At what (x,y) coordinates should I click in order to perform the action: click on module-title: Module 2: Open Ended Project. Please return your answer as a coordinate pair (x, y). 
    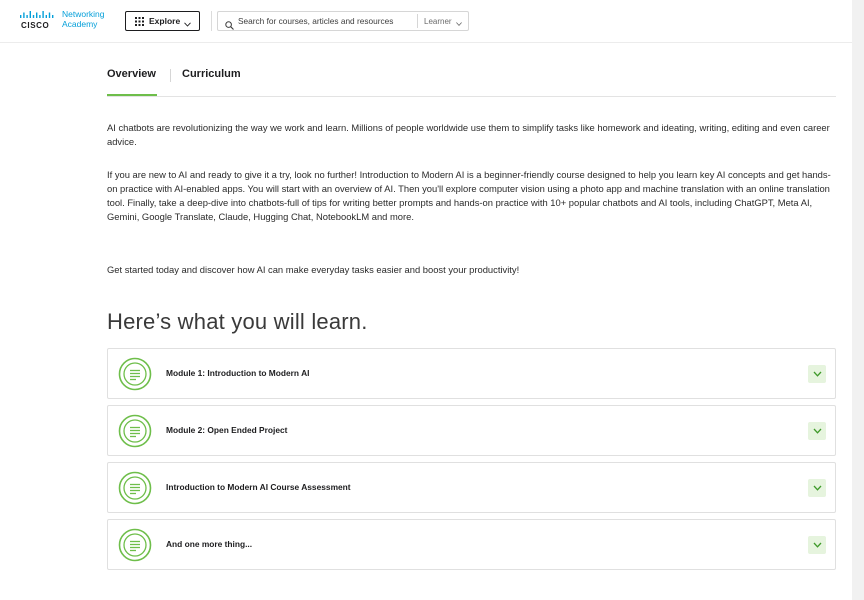
    Looking at the image, I should click on (227, 430).